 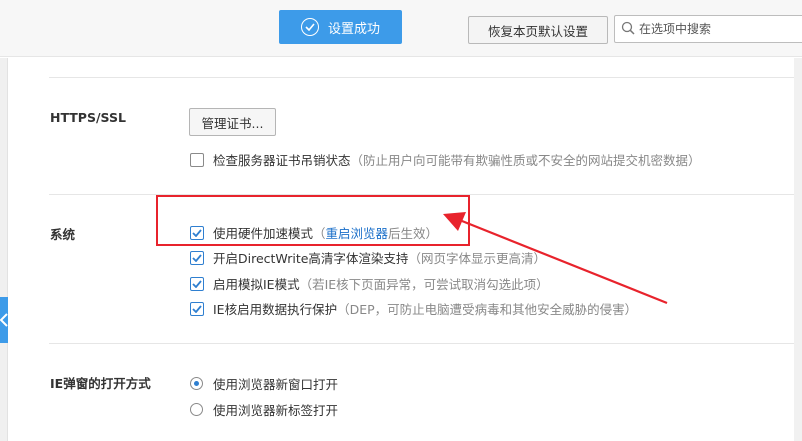 I want to click on section-label-https: HTTPS/SSL, so click(x=88, y=117).